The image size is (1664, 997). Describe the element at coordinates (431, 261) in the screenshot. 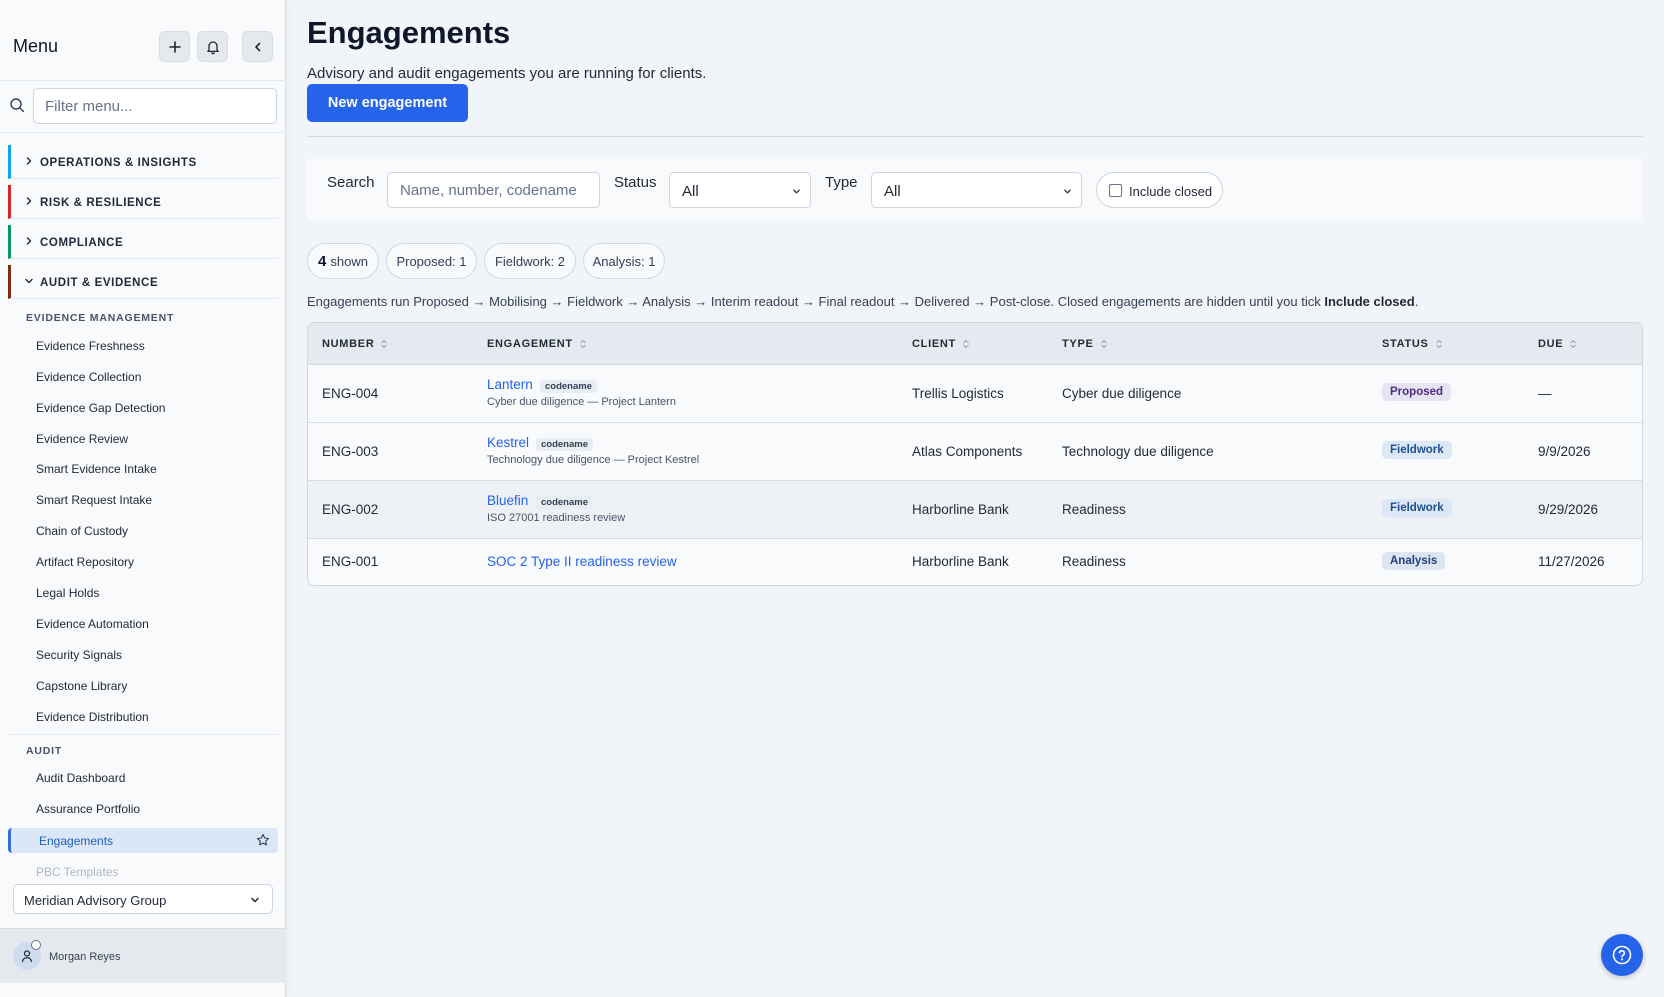

I see `status-count-pill: Proposed: 1` at that location.